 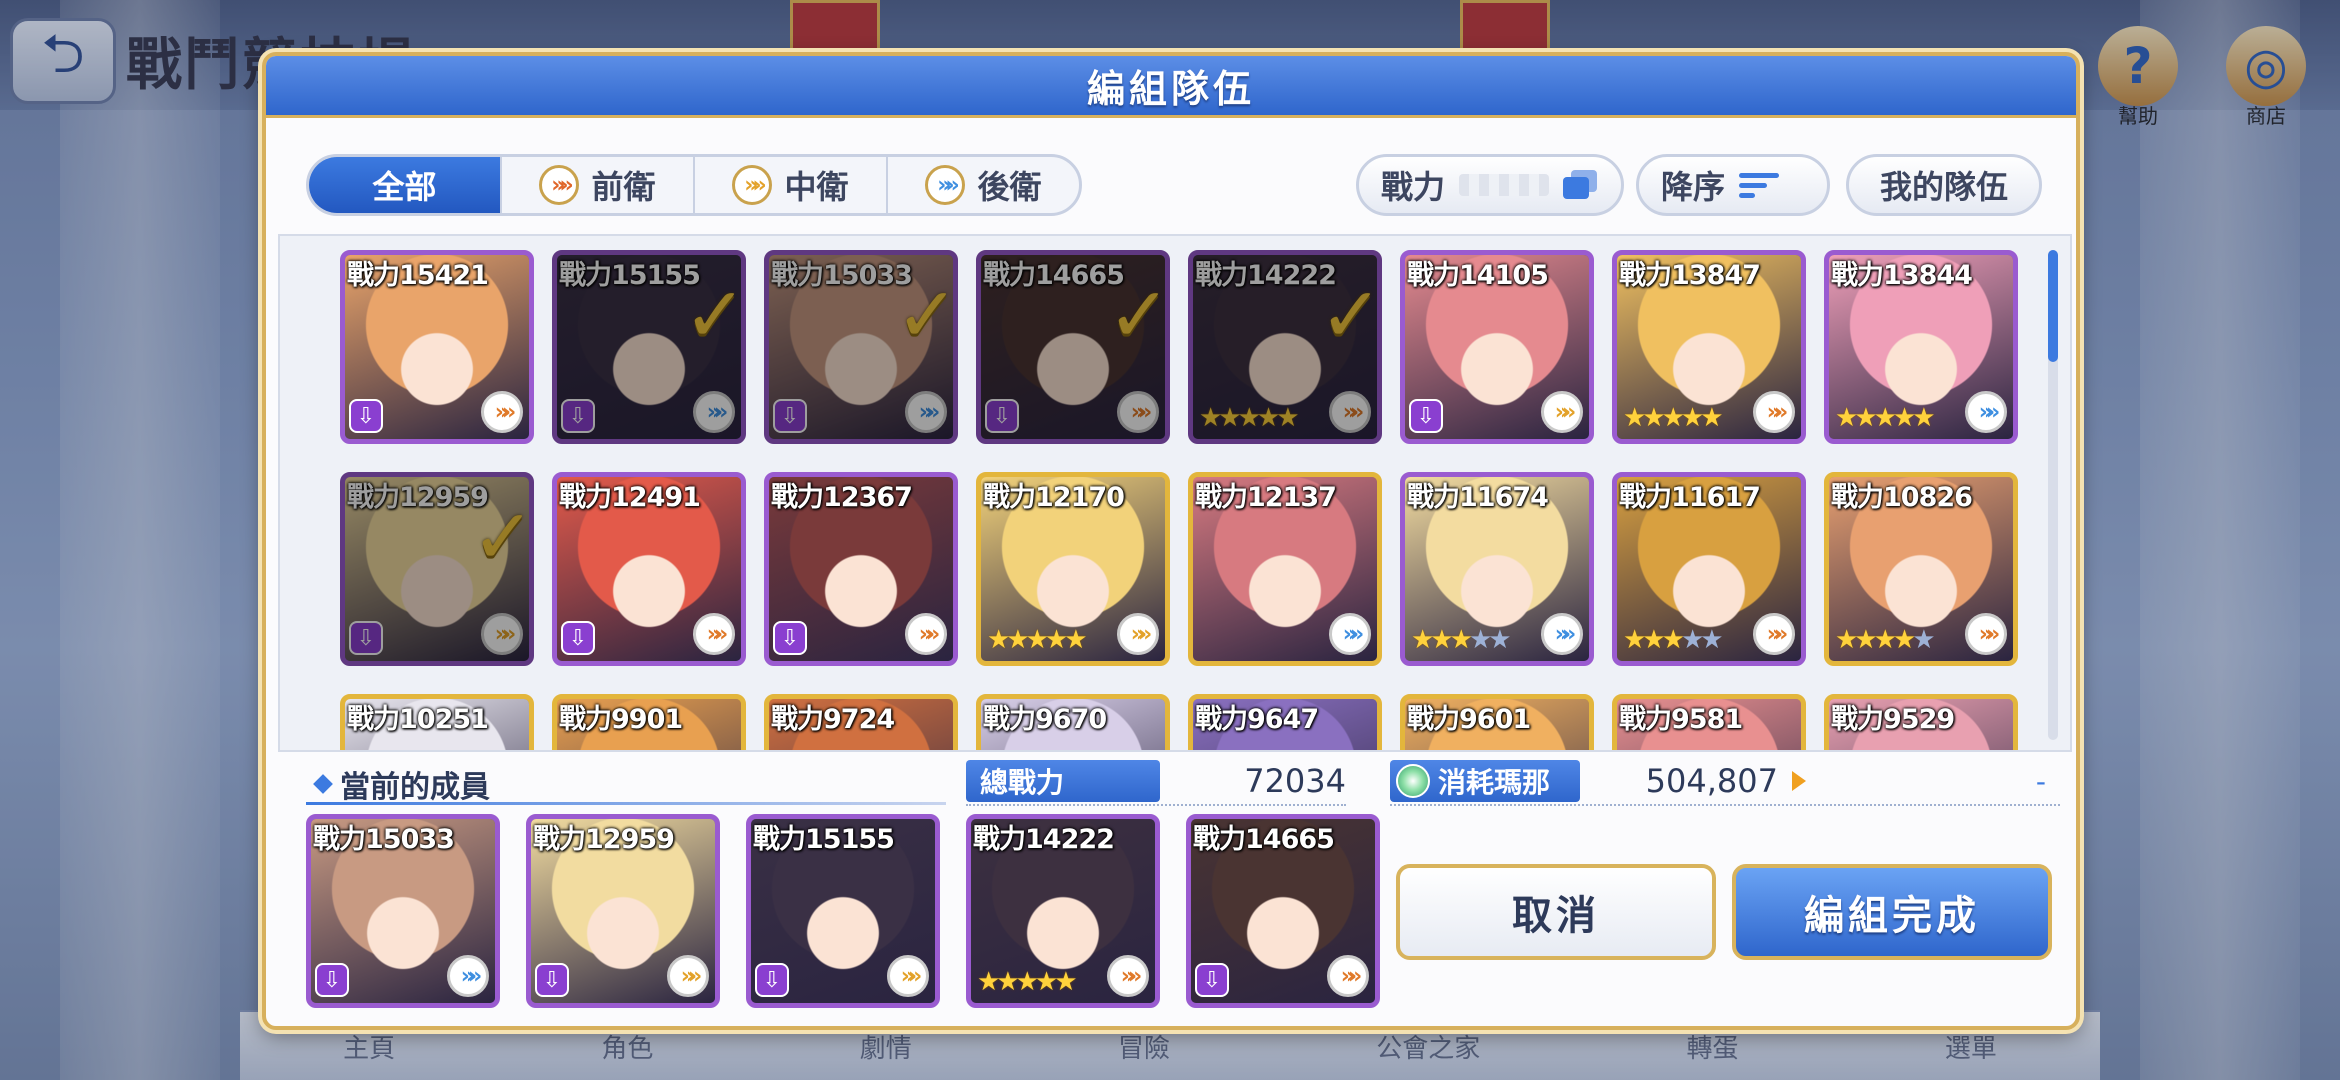 What do you see at coordinates (842, 275) in the screenshot?
I see `power-label: 戰力15033` at bounding box center [842, 275].